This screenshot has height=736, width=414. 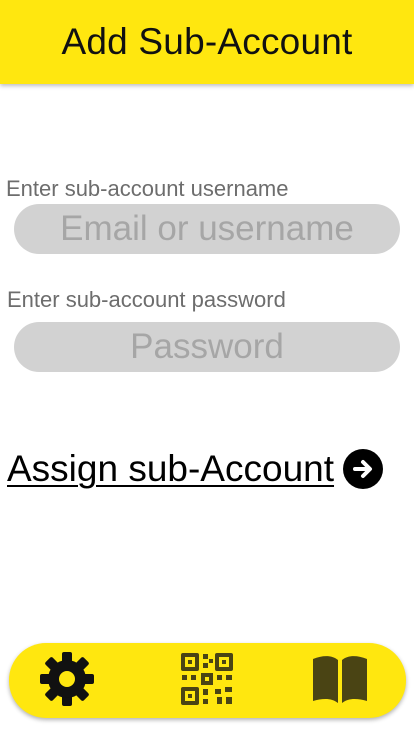 I want to click on qr-scan-nav-button, so click(x=207, y=681).